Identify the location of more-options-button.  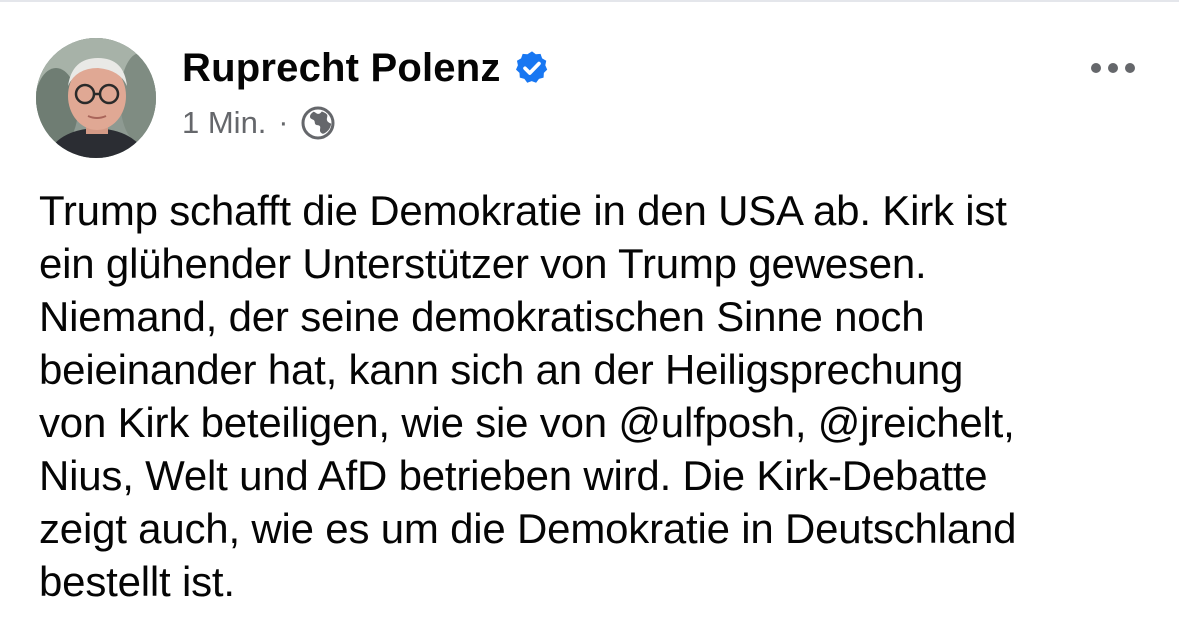
(1113, 68).